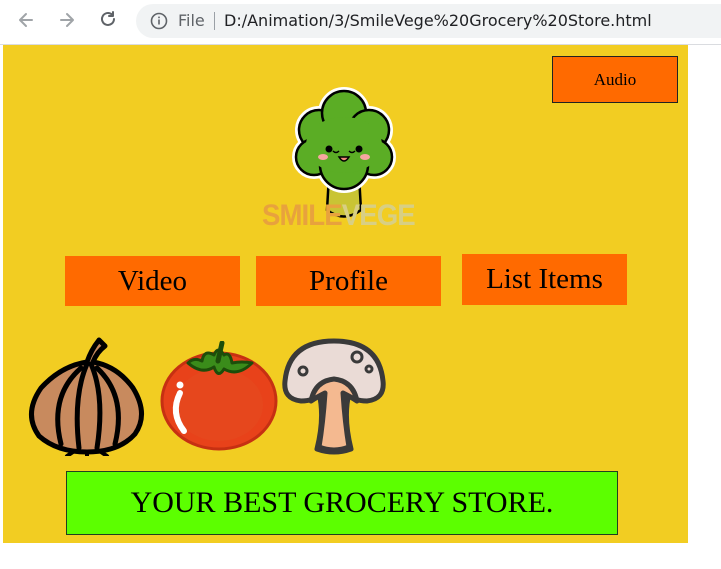 This screenshot has height=569, width=721. I want to click on tagline-banner: YOUR BEST GROCERY STORE., so click(342, 503).